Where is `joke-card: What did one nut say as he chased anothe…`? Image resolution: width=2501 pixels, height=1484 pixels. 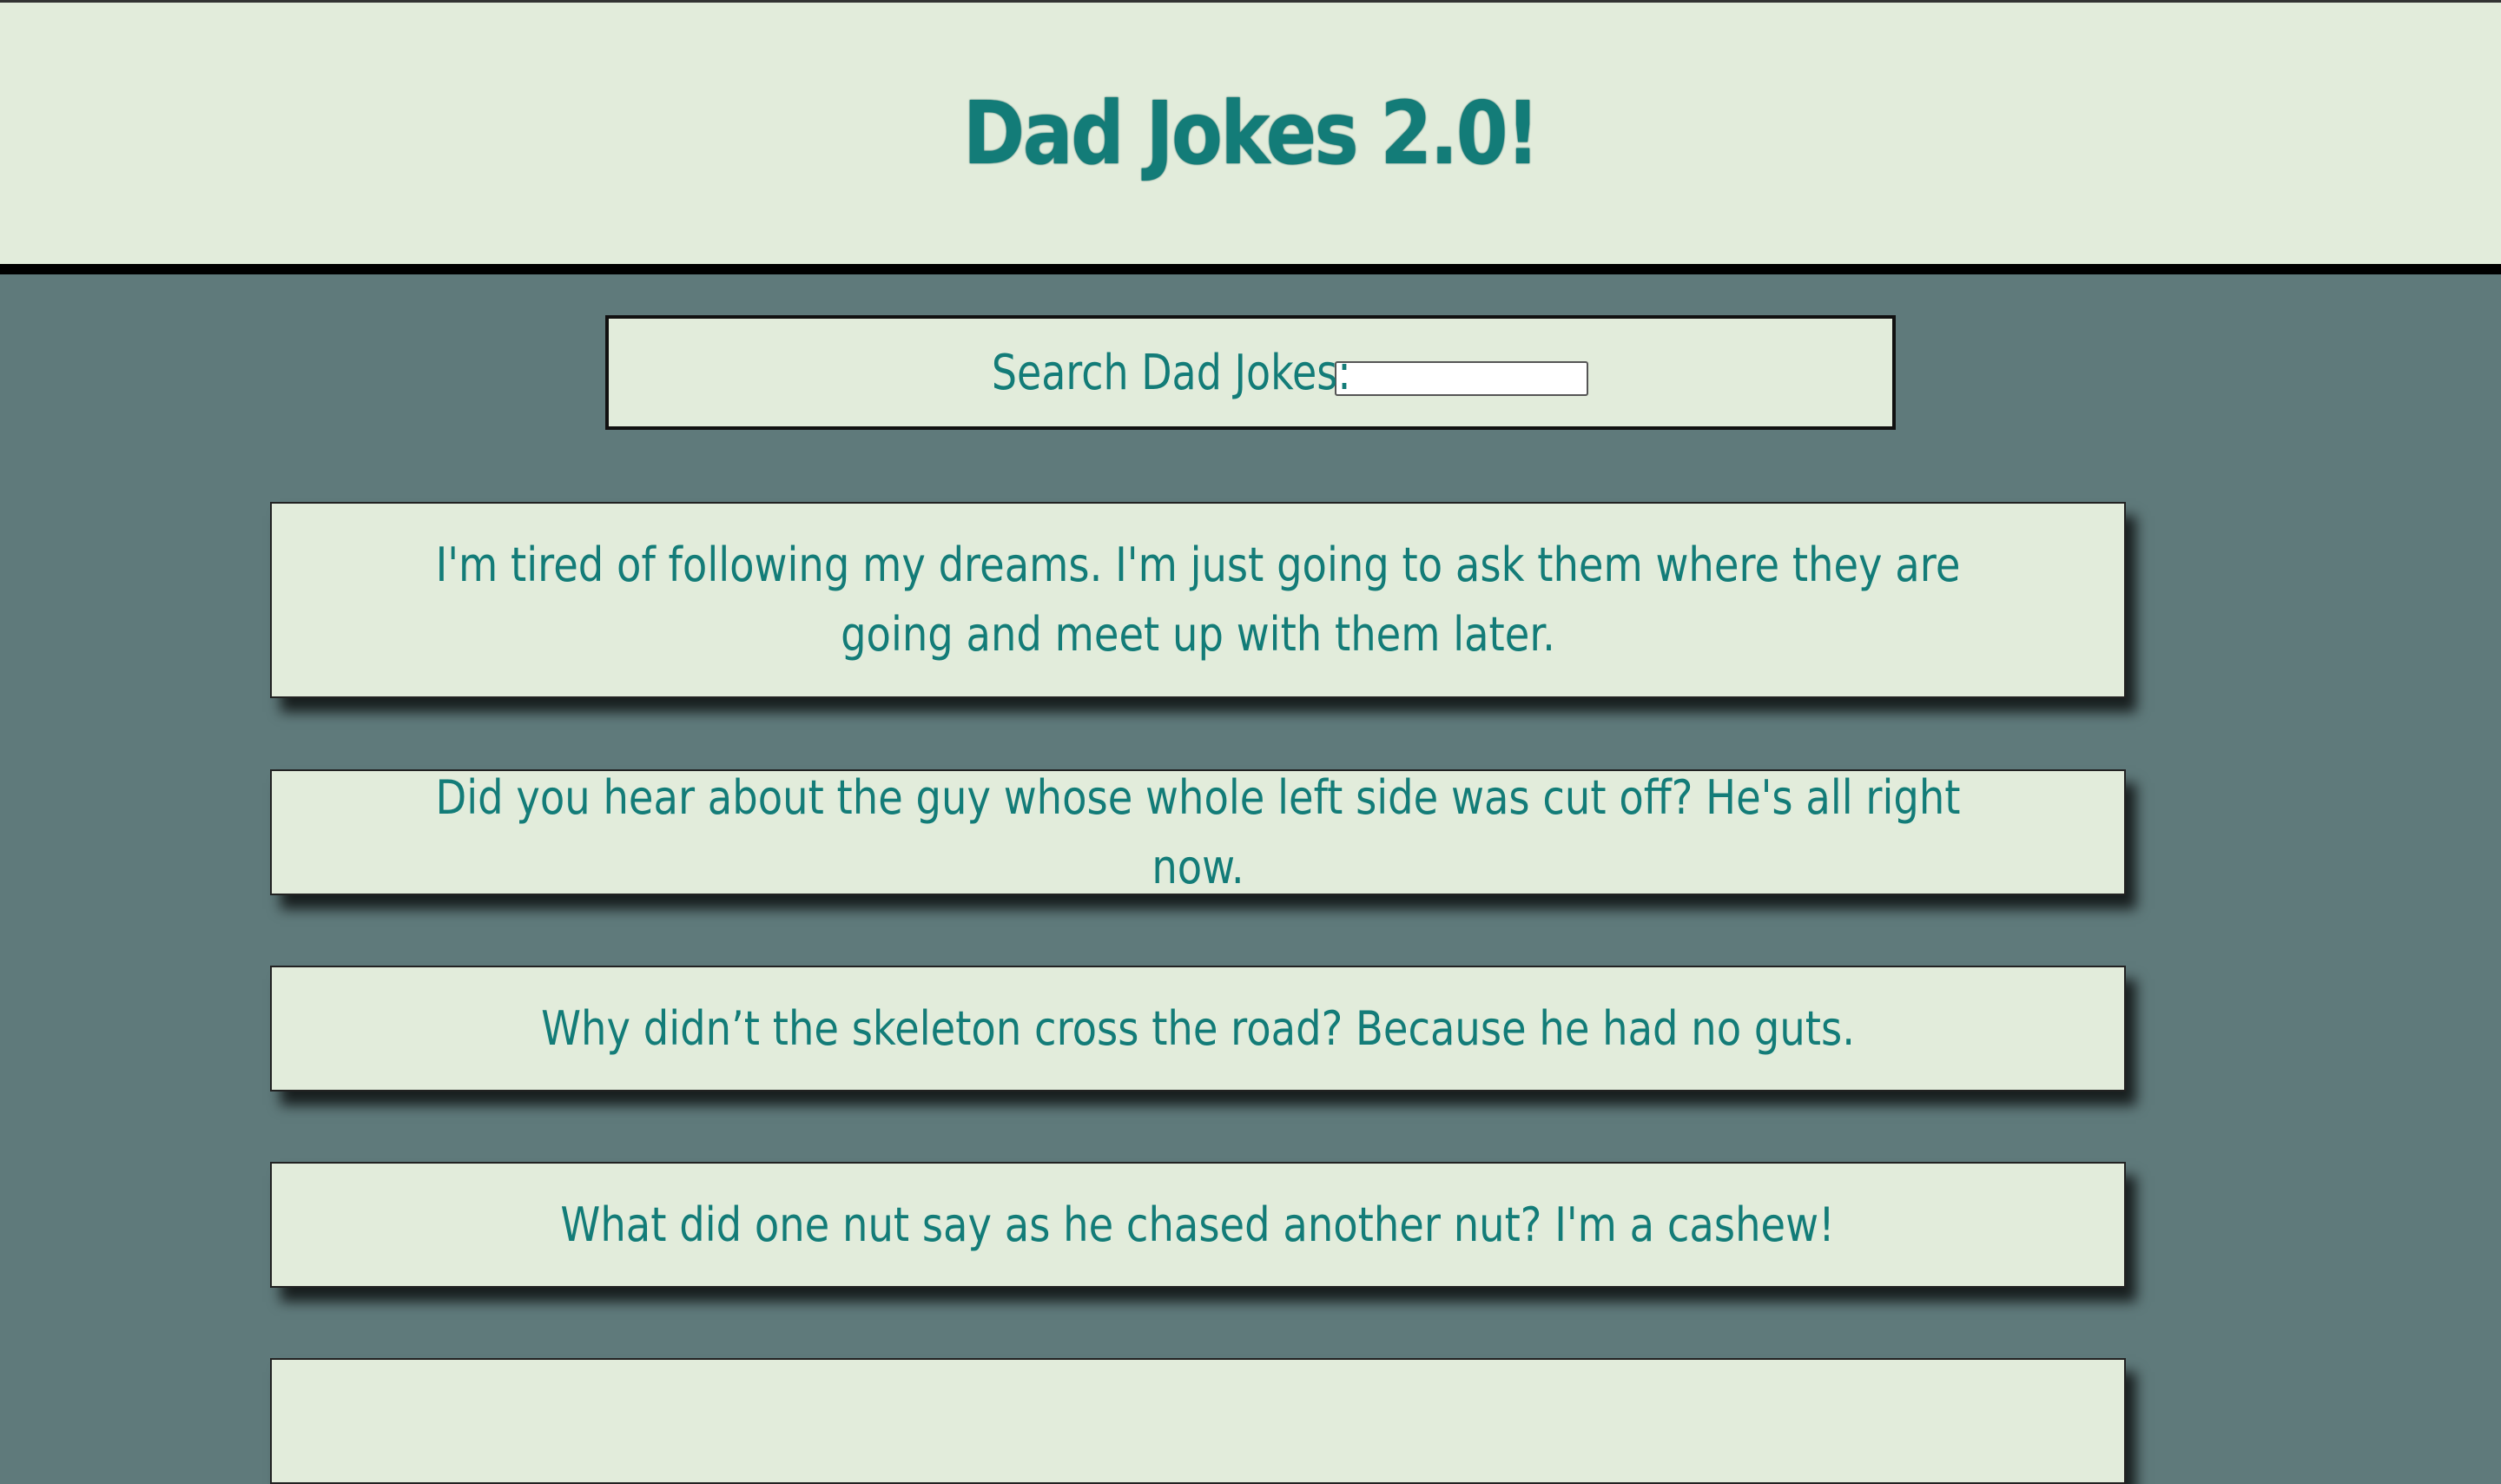
joke-card: What did one nut say as he chased anothe… is located at coordinates (1198, 1225).